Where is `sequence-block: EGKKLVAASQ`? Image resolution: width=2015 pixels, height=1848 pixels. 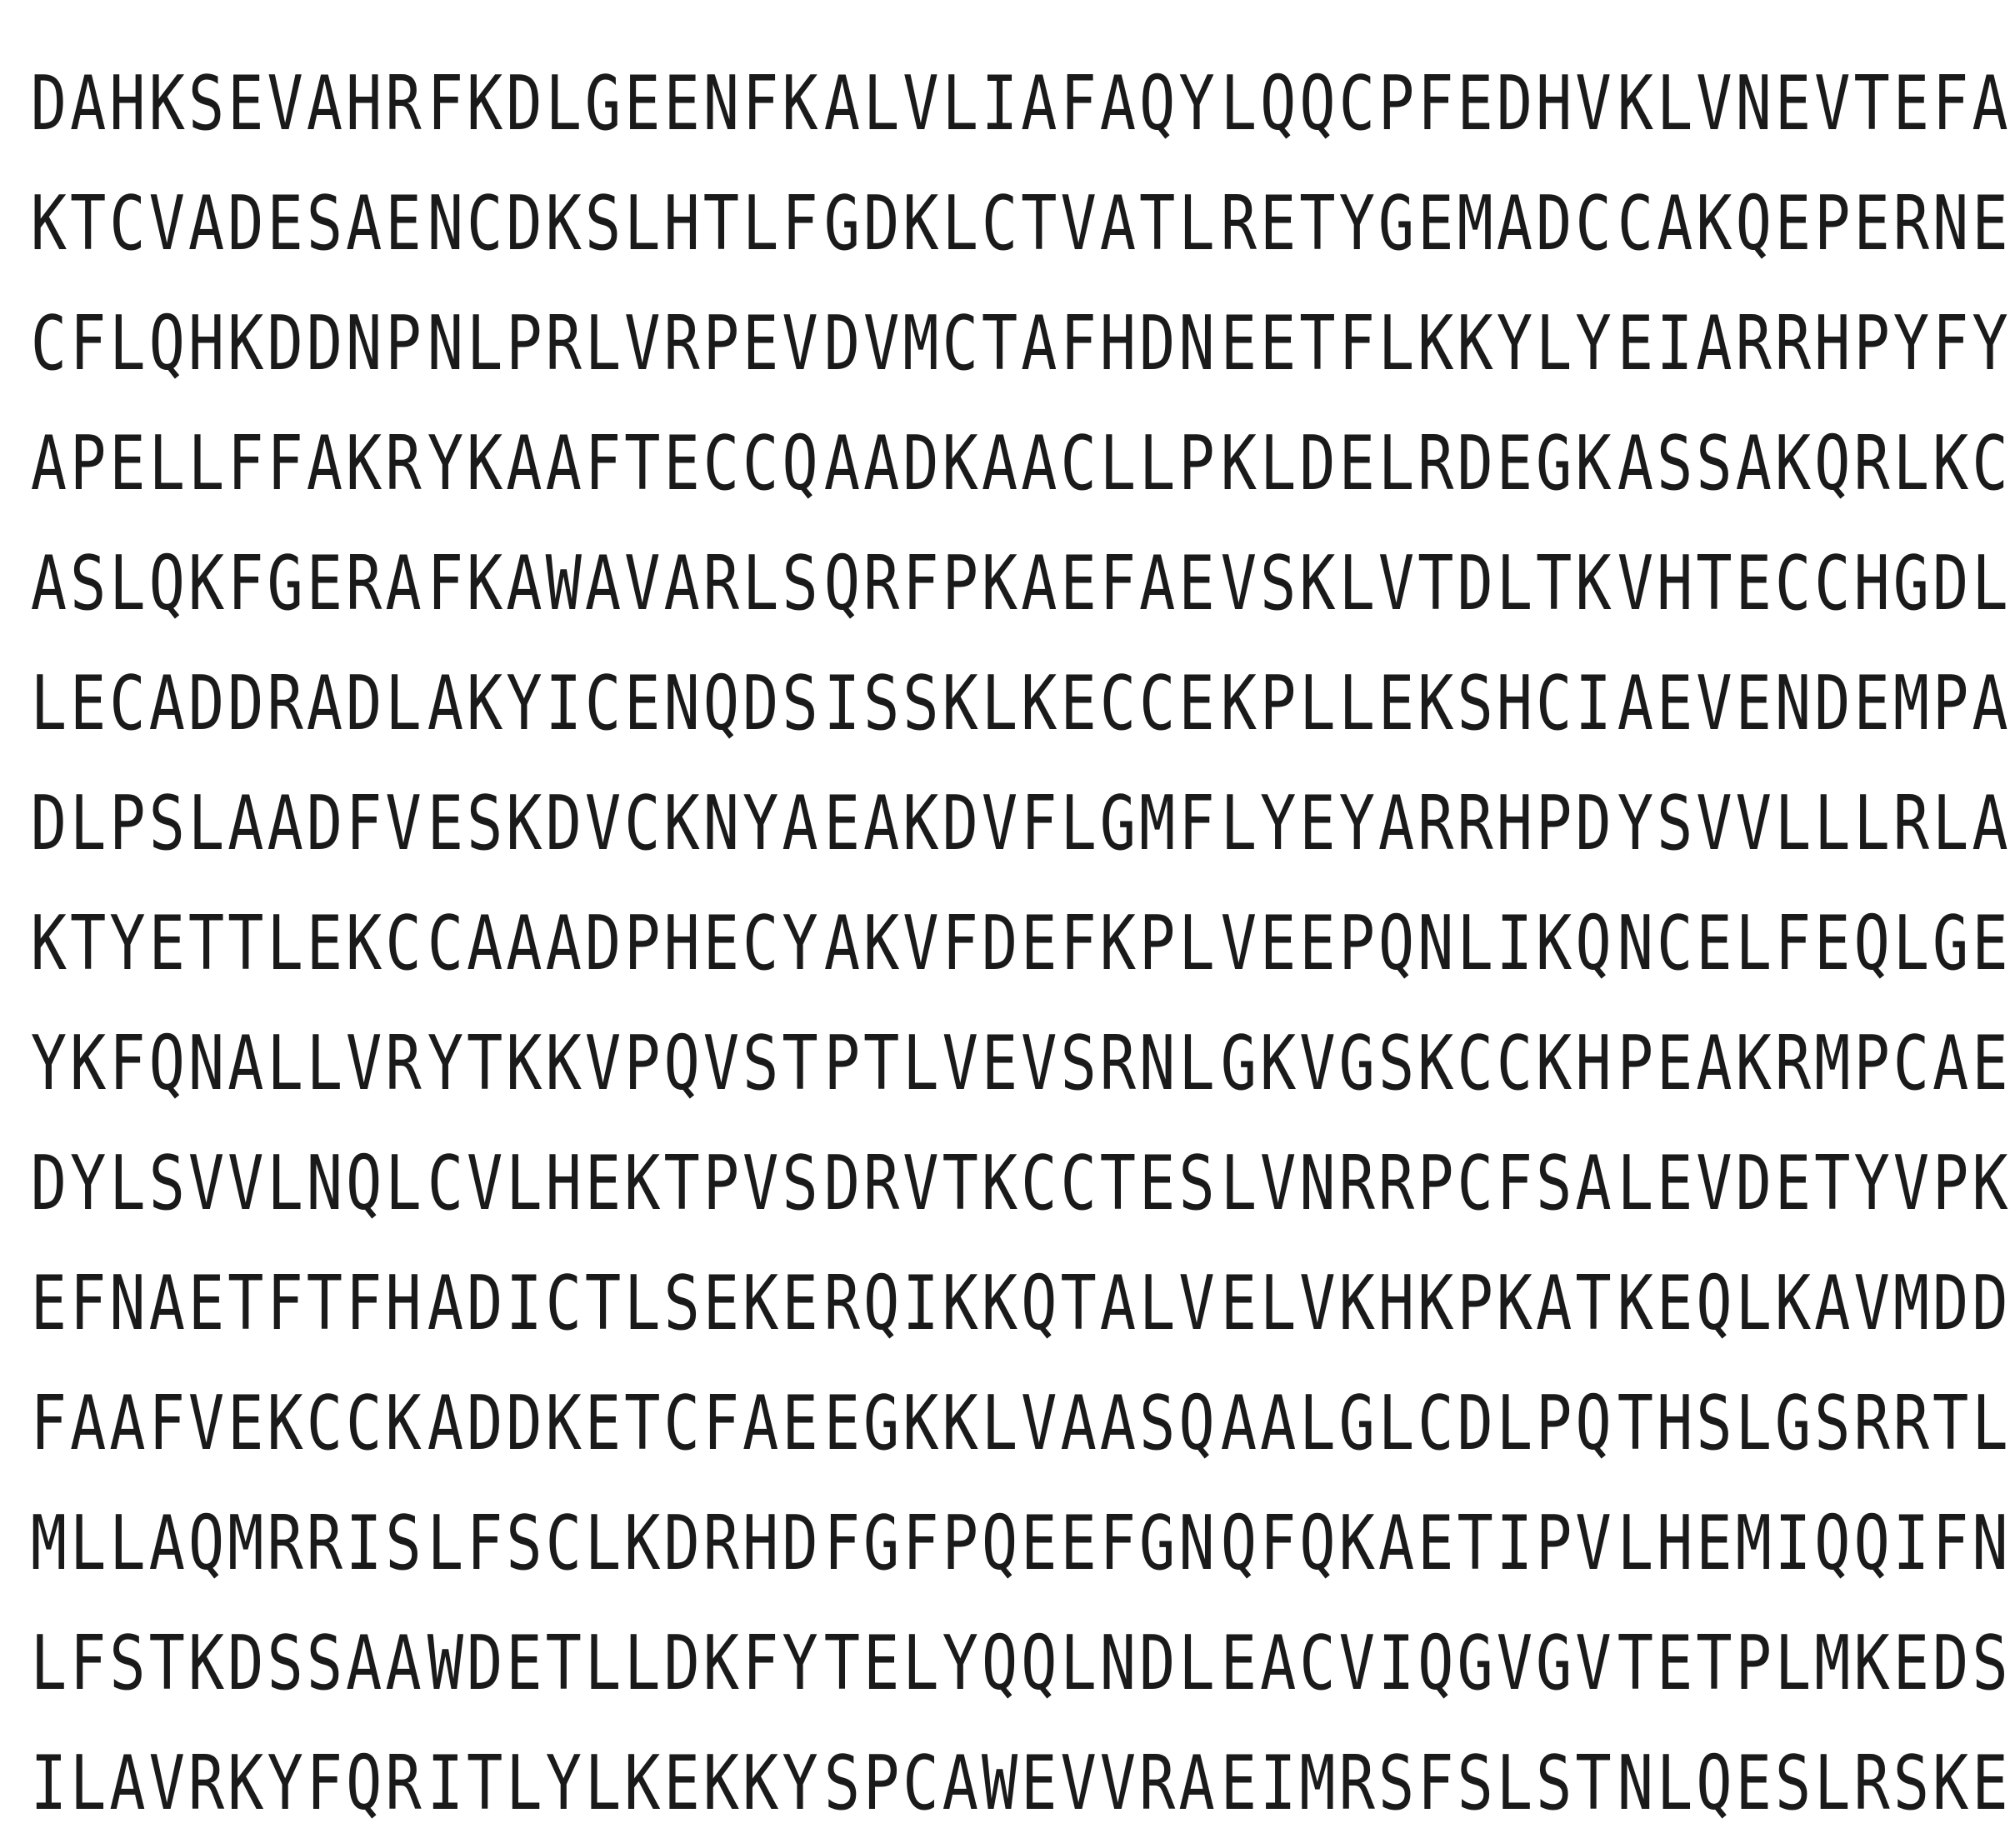
sequence-block: EGKKLVAASQ is located at coordinates (1019, 1424).